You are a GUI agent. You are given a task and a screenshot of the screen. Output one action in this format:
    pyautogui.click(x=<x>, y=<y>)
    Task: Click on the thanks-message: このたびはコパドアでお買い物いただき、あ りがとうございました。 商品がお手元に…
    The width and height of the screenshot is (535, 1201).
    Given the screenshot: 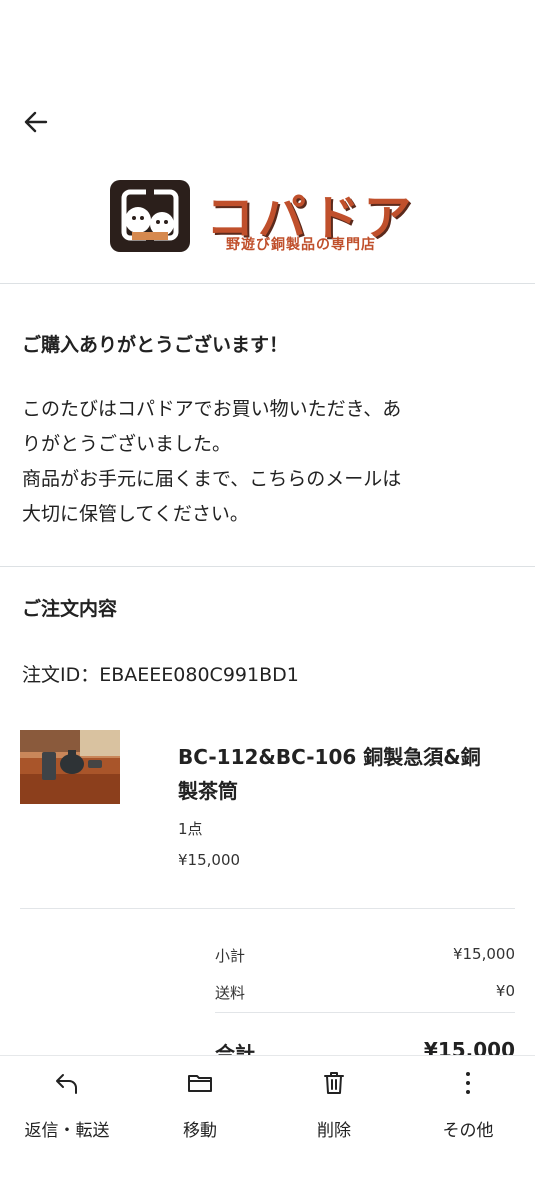 What is the action you would take?
    pyautogui.click(x=267, y=462)
    